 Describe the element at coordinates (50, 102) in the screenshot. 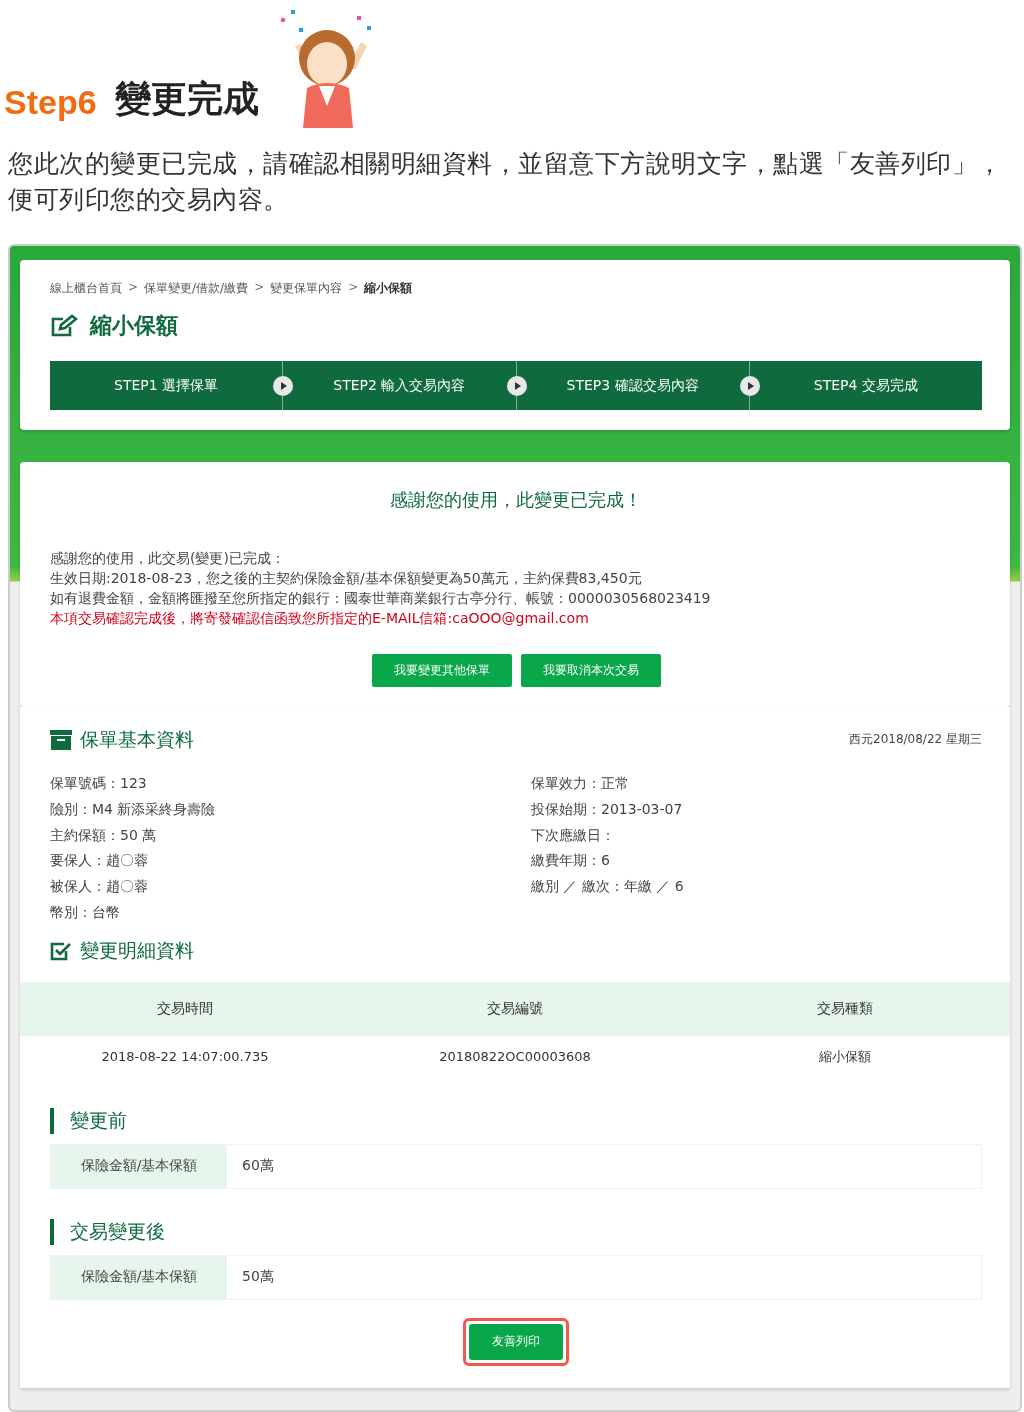

I see `step-label: Step6` at that location.